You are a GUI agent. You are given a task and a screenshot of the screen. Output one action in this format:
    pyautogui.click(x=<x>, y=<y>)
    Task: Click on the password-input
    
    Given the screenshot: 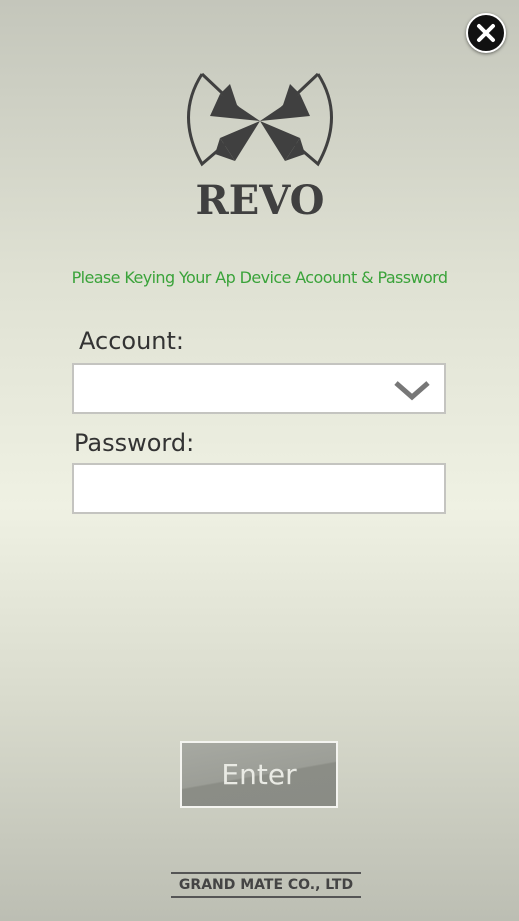 What is the action you would take?
    pyautogui.click(x=259, y=488)
    